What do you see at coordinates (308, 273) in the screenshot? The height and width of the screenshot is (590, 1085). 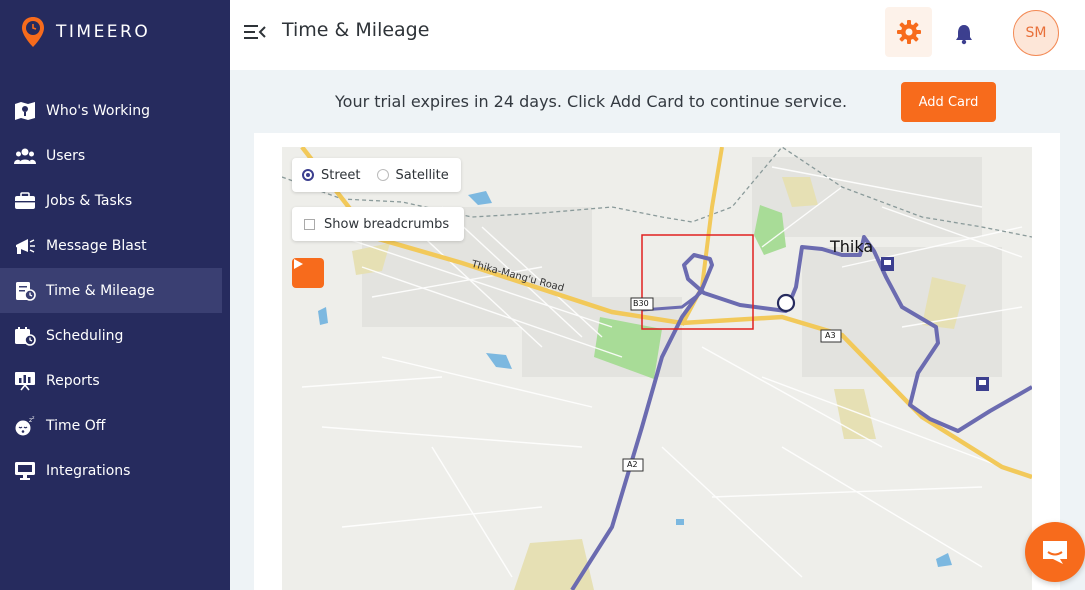 I see `play-route-button` at bounding box center [308, 273].